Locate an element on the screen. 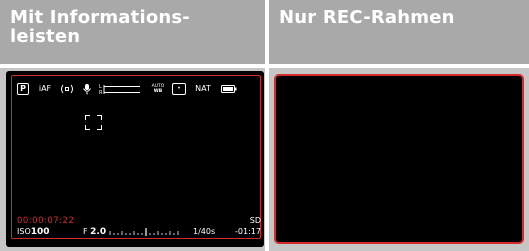 The image size is (529, 251). metering-icon is located at coordinates (67, 89).